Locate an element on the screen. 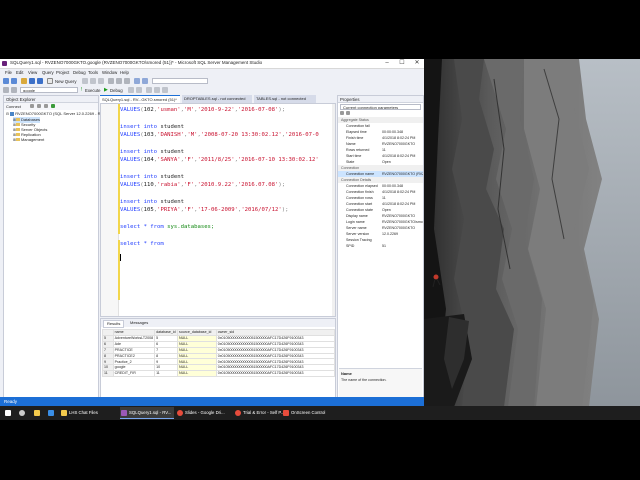 The width and height of the screenshot is (640, 480). edge-icon is located at coordinates (51, 413).